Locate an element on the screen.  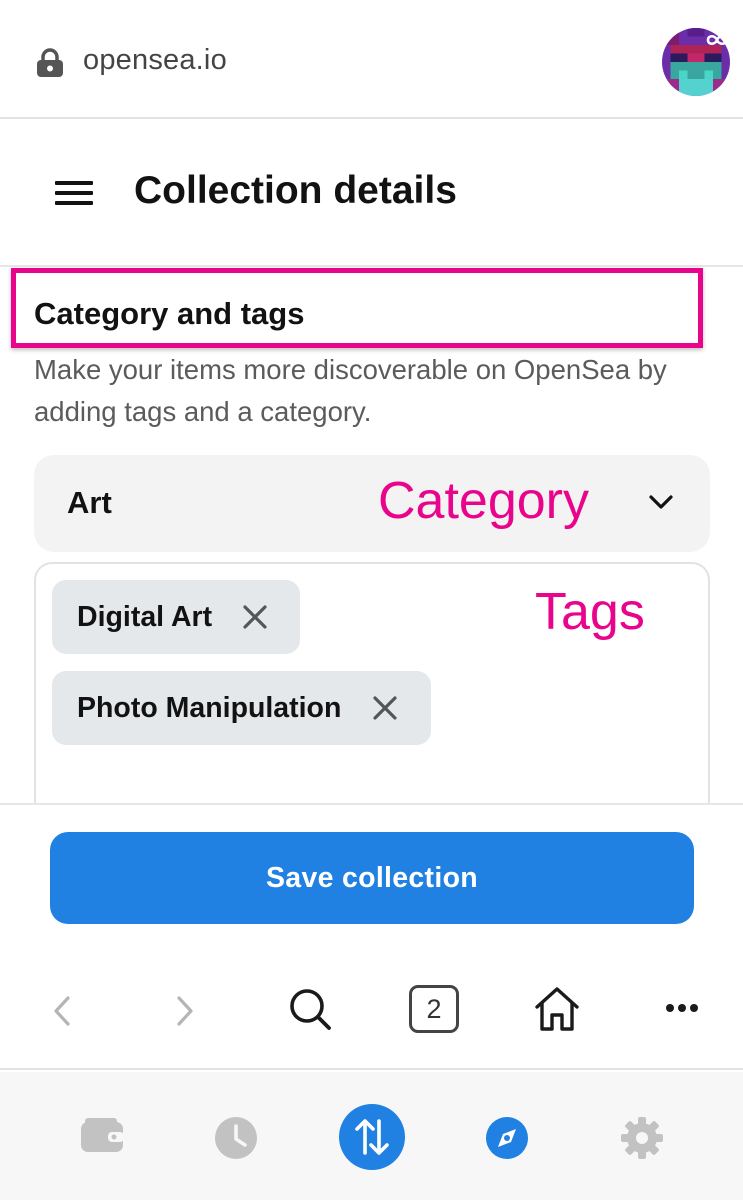
tag-label: Digital Art is located at coordinates (145, 617).